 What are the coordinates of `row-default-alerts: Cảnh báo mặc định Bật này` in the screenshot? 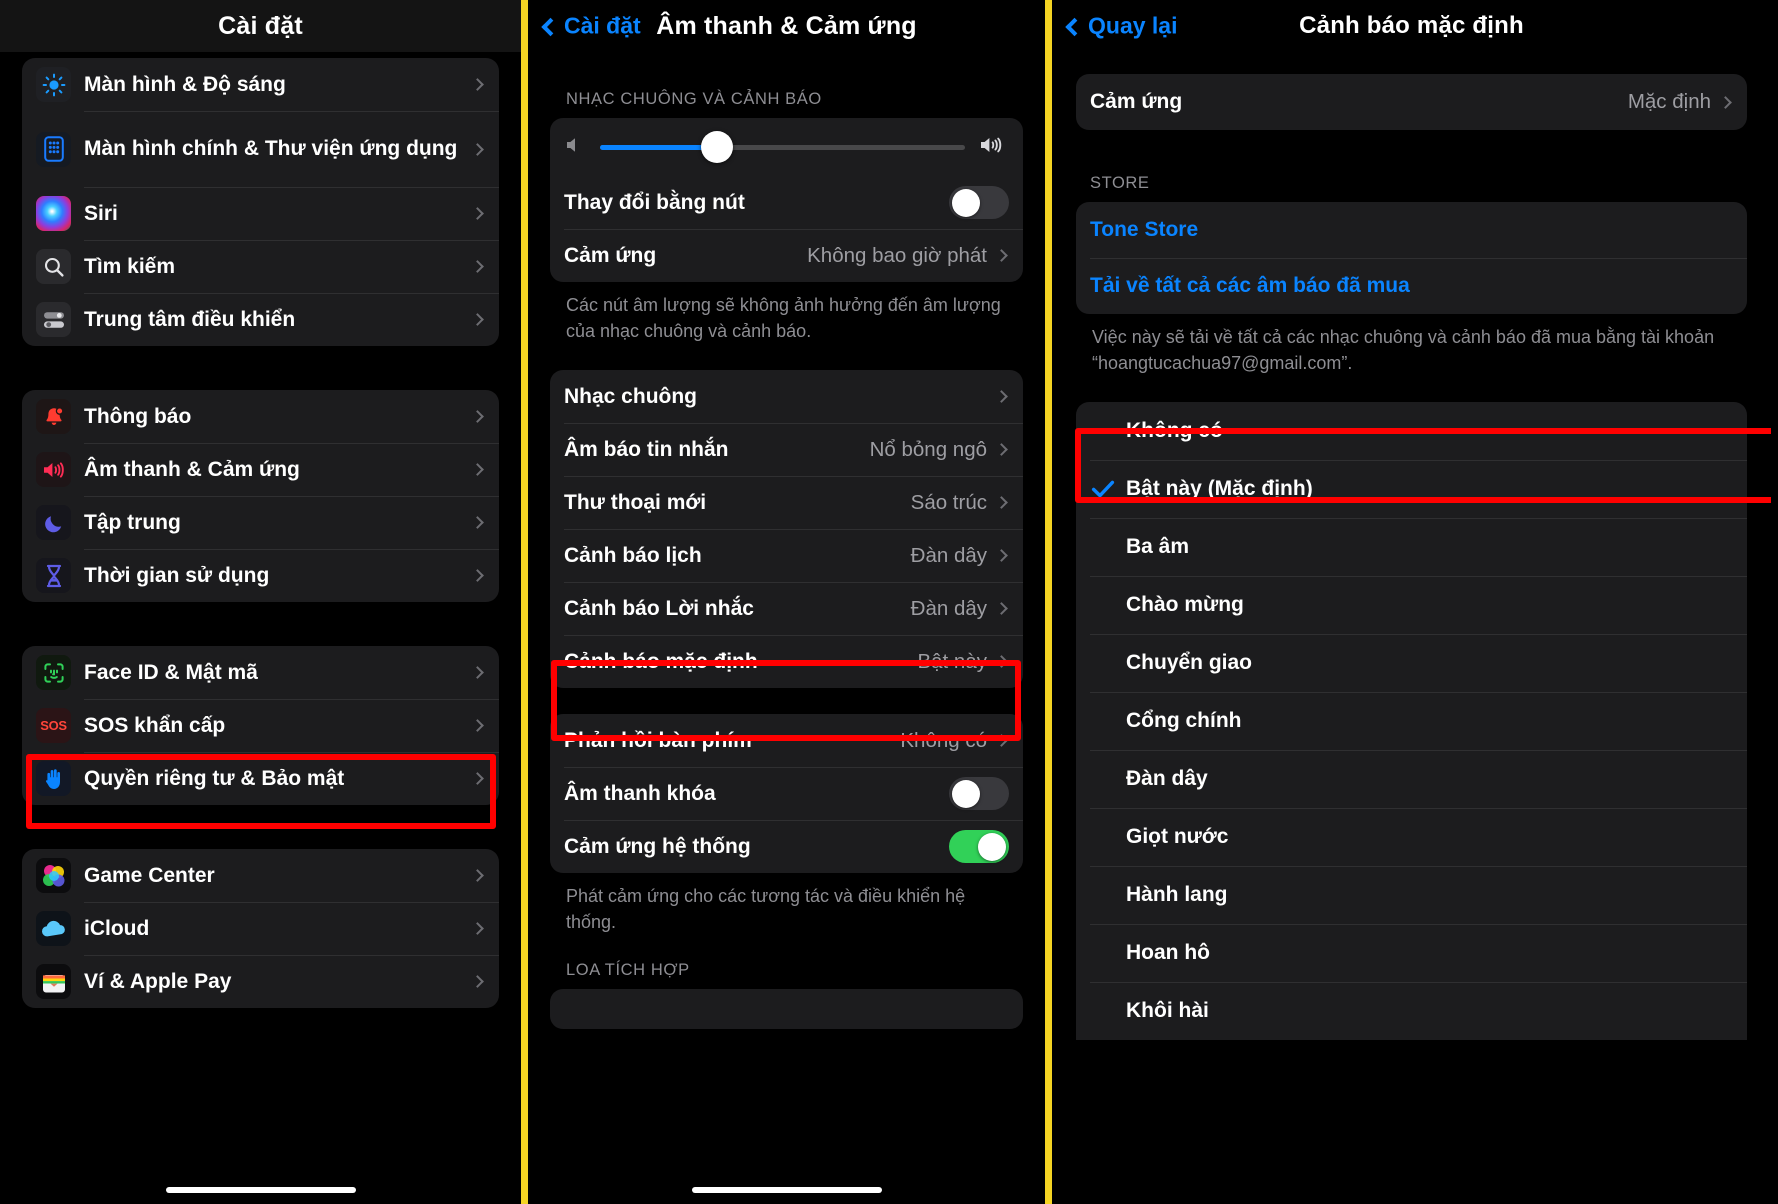 It's located at (786, 661).